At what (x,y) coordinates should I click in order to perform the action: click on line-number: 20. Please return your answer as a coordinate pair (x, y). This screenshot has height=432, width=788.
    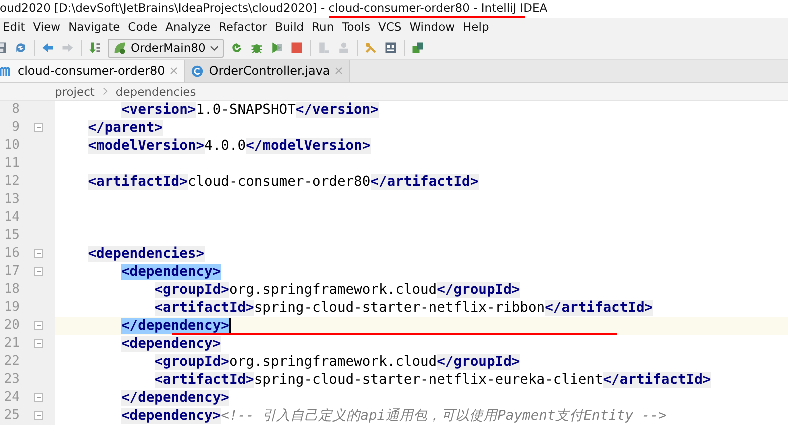
    Looking at the image, I should click on (11, 326).